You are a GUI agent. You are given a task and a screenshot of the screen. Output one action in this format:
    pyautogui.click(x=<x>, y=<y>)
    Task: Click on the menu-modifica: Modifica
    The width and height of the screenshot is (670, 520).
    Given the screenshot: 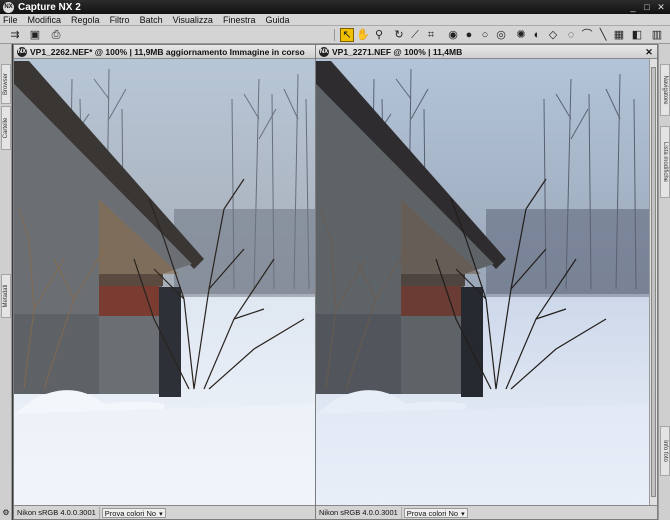 What is the action you would take?
    pyautogui.click(x=46, y=20)
    